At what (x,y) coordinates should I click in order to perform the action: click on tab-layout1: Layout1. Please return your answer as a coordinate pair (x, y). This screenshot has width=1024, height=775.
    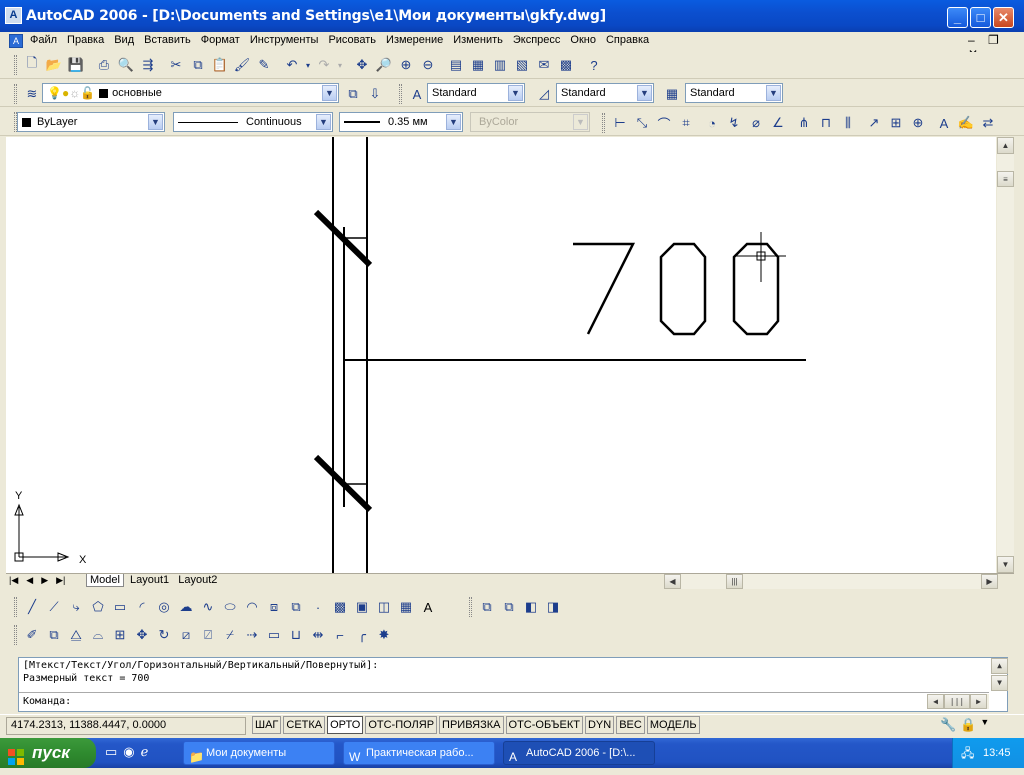
    Looking at the image, I should click on (149, 580).